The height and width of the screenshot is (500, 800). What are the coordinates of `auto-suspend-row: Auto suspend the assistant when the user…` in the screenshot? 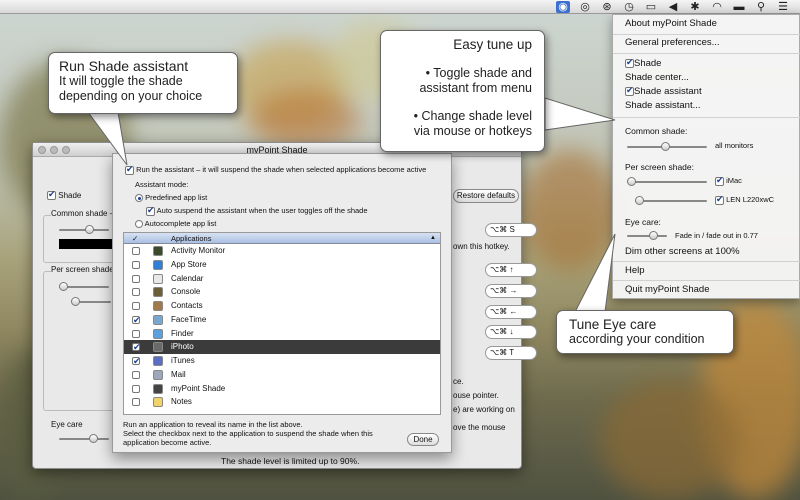 It's located at (257, 210).